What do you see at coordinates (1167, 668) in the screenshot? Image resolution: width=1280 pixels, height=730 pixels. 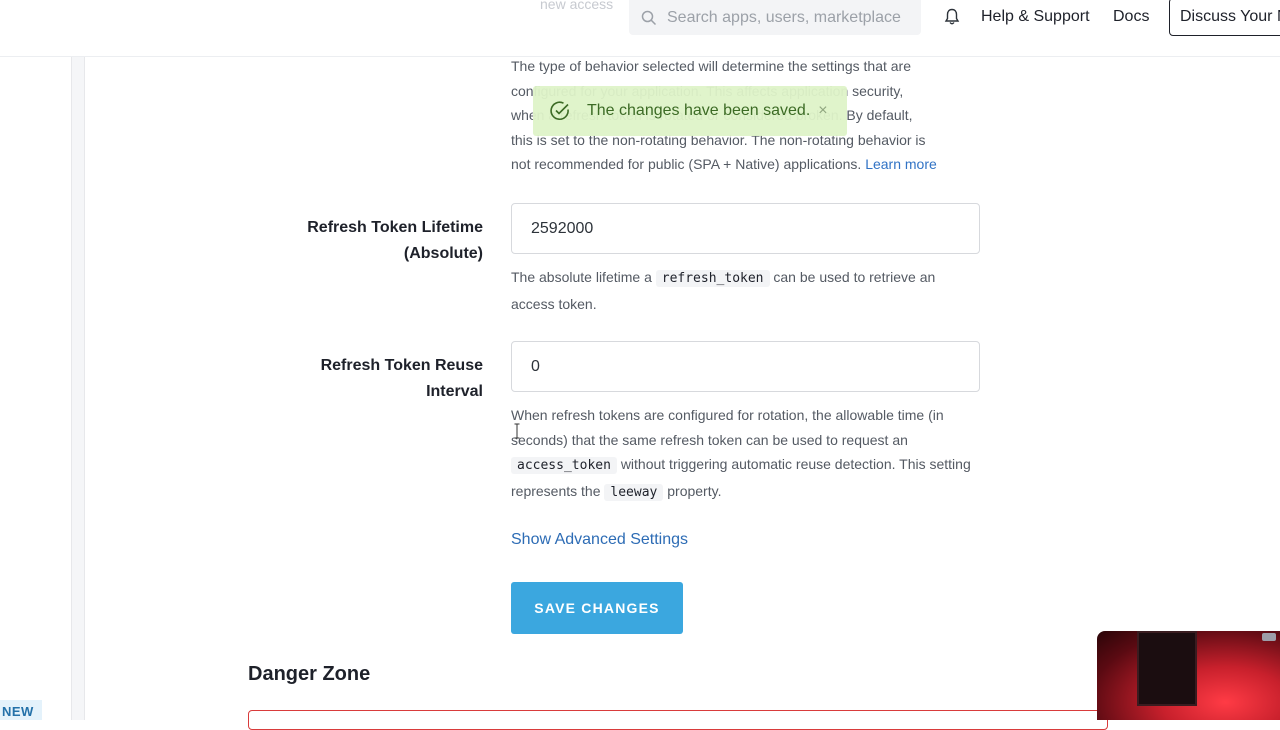 I see `webcam-frame` at bounding box center [1167, 668].